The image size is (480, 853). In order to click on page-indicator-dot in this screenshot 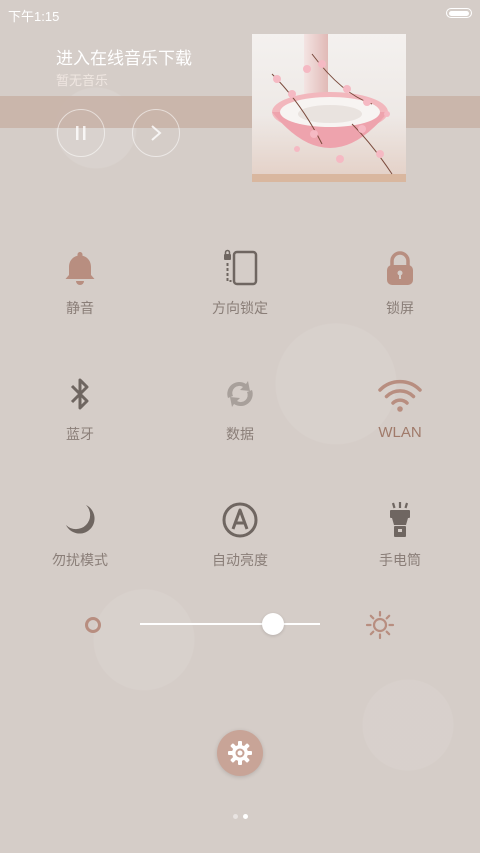, I will do `click(235, 816)`.